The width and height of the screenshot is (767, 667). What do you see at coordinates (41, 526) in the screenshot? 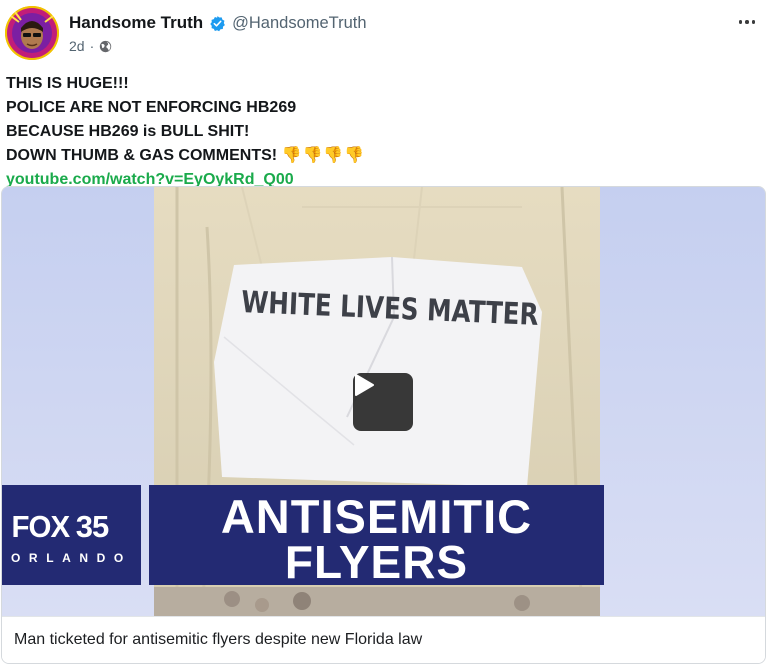
I see `channel-logo-word: FOX` at bounding box center [41, 526].